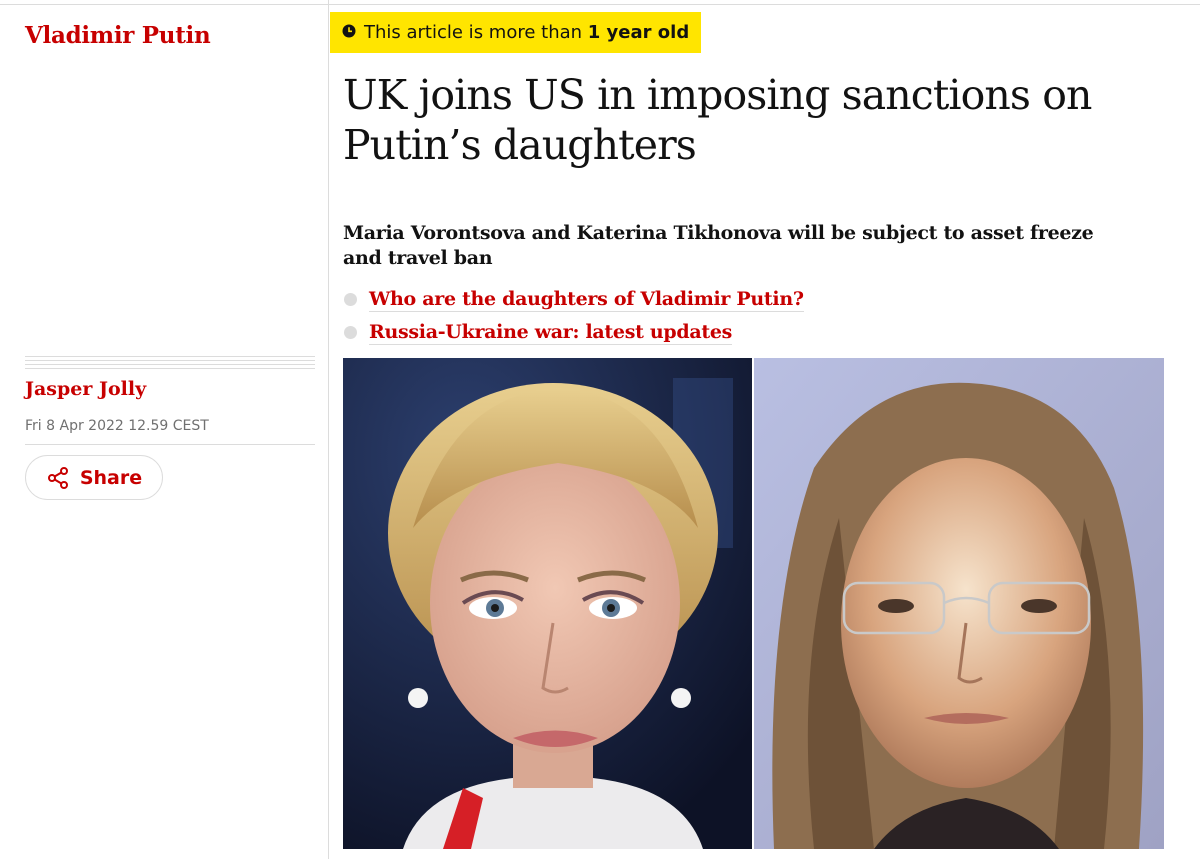  What do you see at coordinates (638, 32) in the screenshot?
I see `age-notice-strong: 1 year old` at bounding box center [638, 32].